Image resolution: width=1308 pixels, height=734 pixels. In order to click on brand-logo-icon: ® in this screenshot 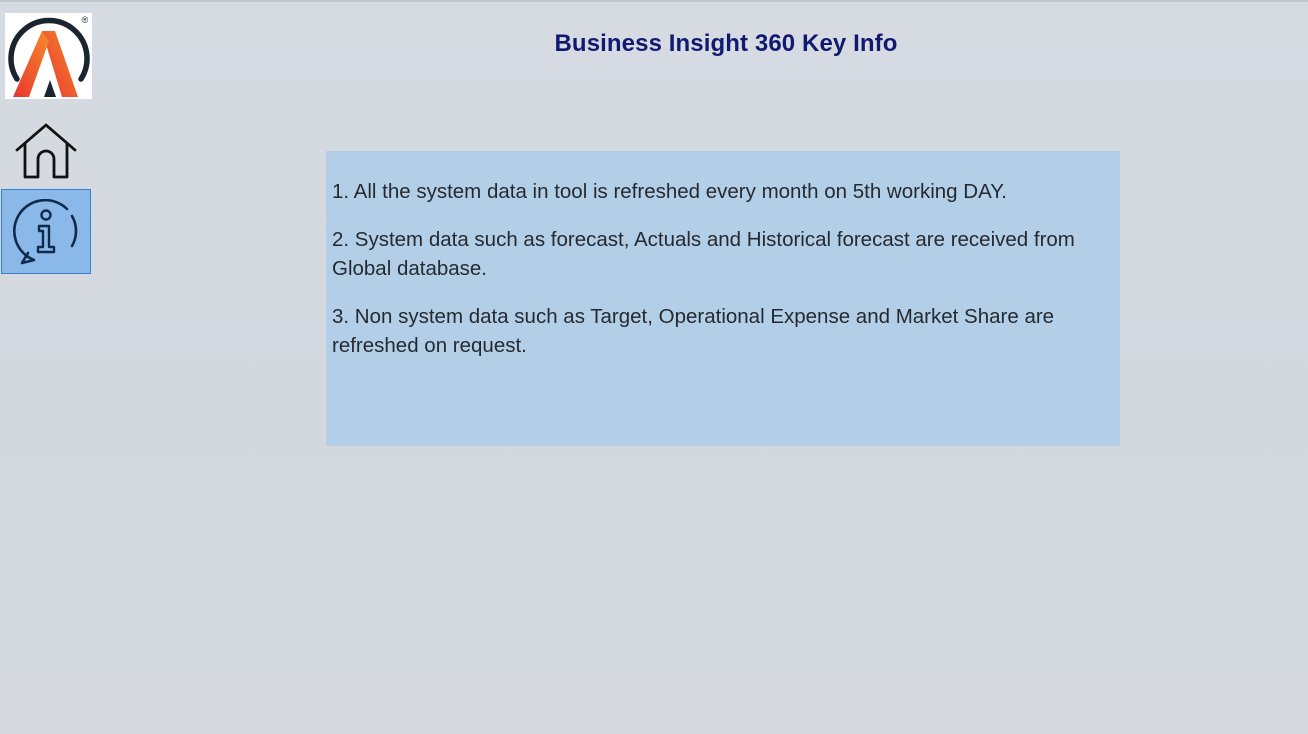, I will do `click(49, 56)`.